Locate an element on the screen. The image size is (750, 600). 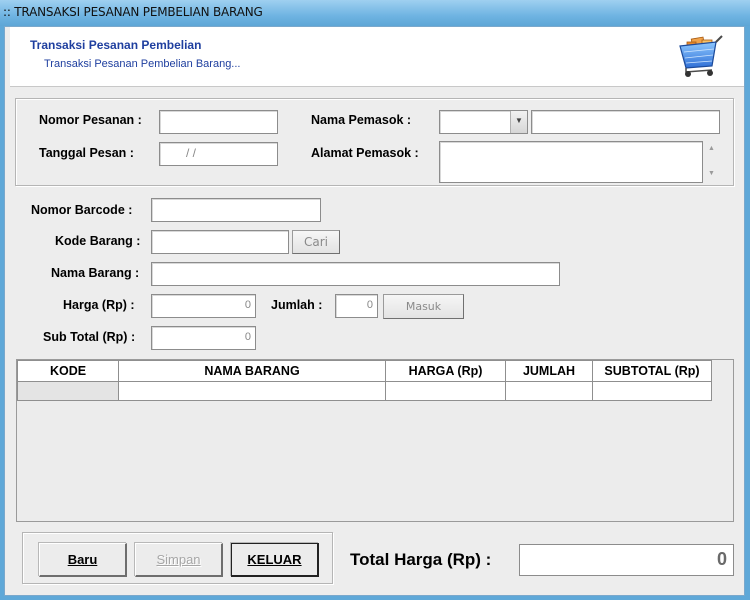
alamat-scrollbar: ▲ ▼ is located at coordinates (712, 162).